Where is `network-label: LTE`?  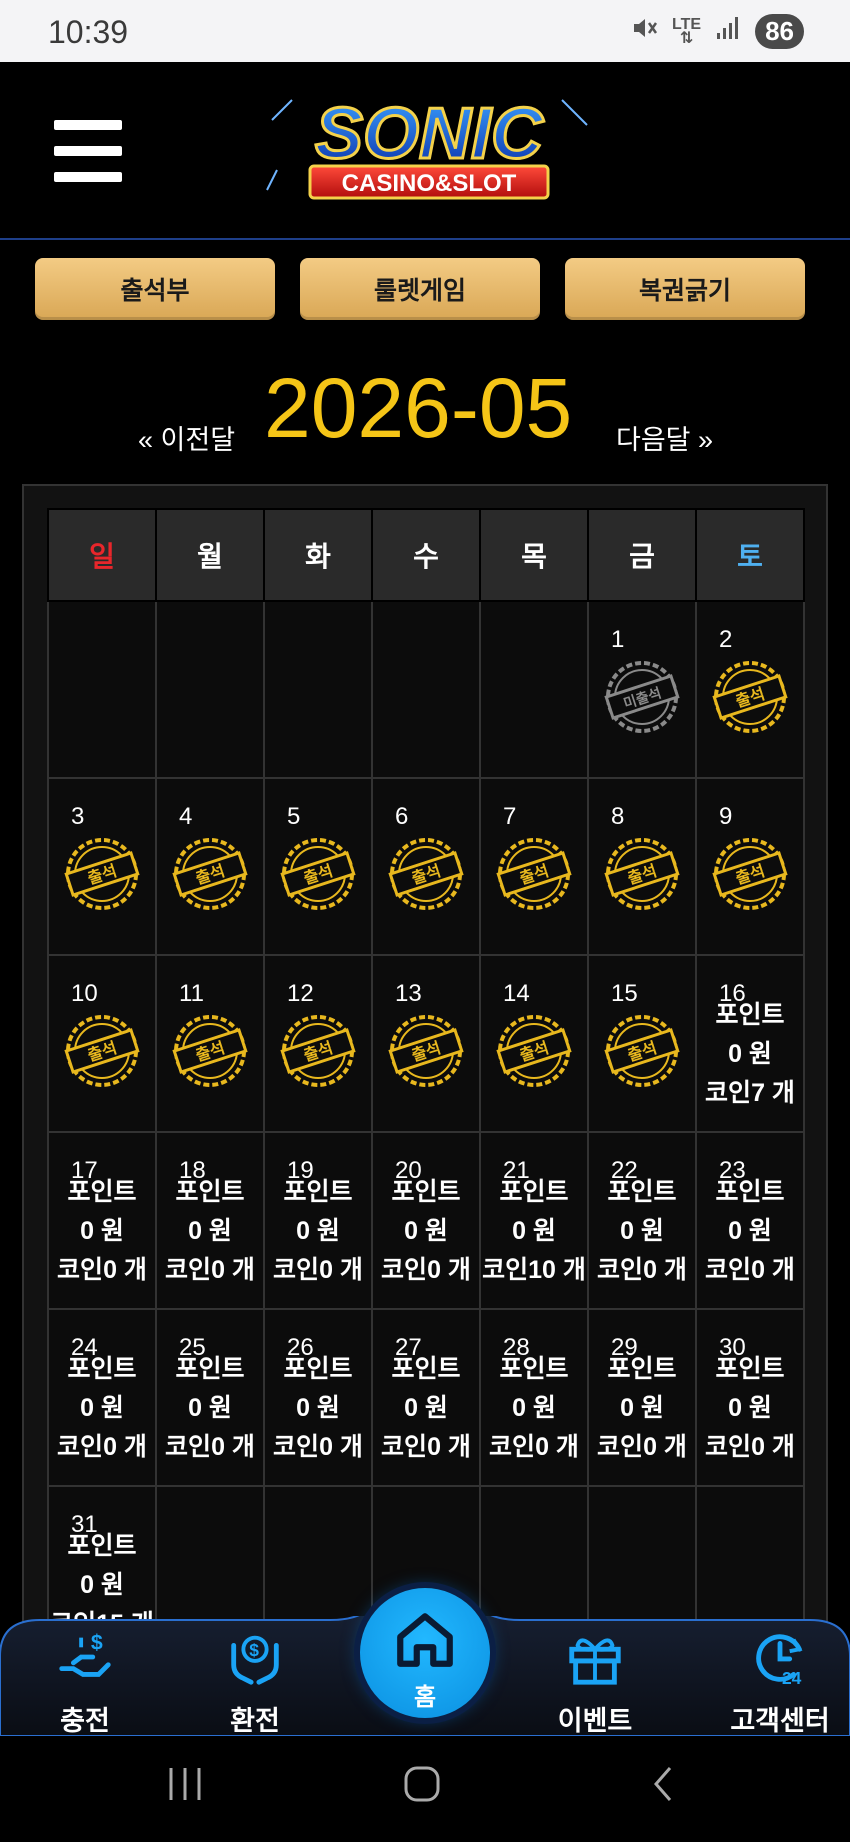
network-label: LTE is located at coordinates (687, 24).